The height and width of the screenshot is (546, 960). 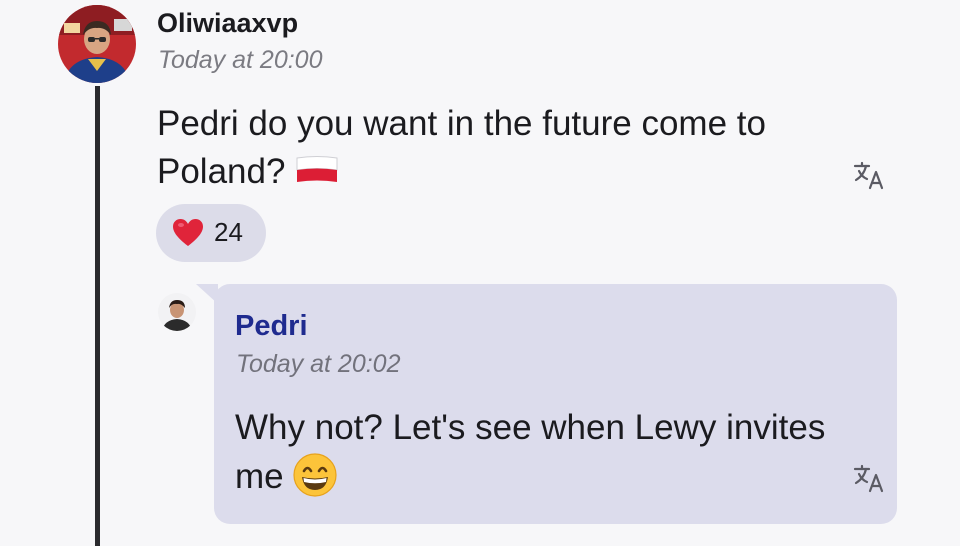 What do you see at coordinates (177, 312) in the screenshot?
I see `reply-avatar` at bounding box center [177, 312].